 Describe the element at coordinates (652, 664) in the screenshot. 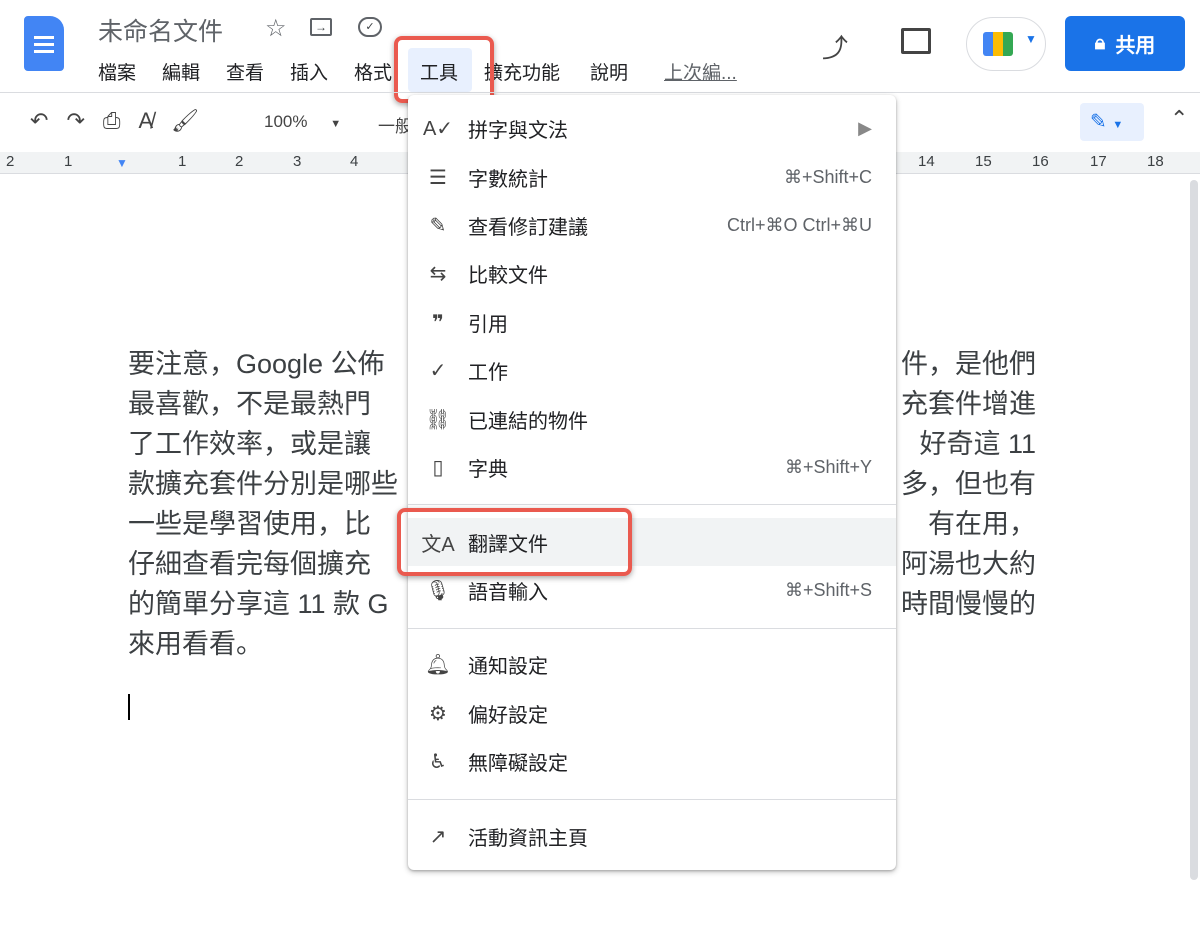

I see `menu-item-notifications: 🔔︎ 通知設定` at that location.